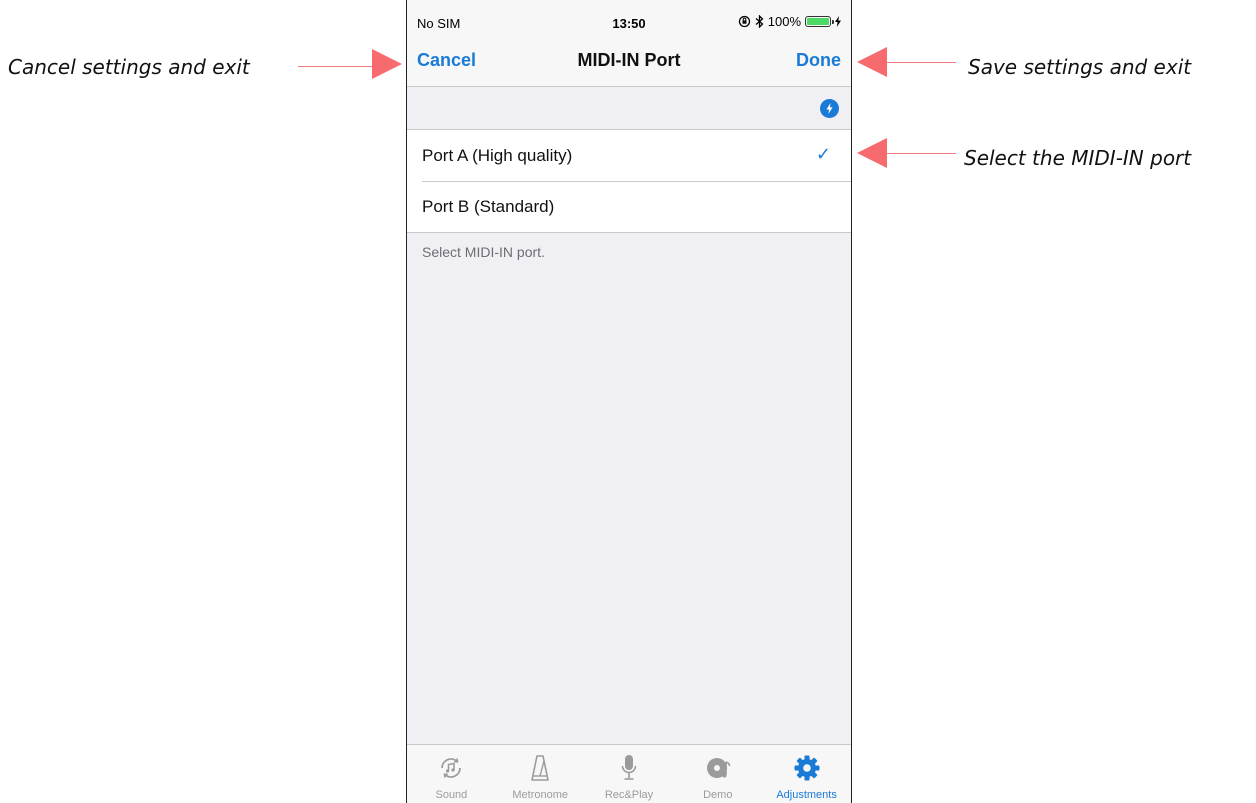 This screenshot has height=803, width=1256. I want to click on annotation-cancel-line, so click(336, 66).